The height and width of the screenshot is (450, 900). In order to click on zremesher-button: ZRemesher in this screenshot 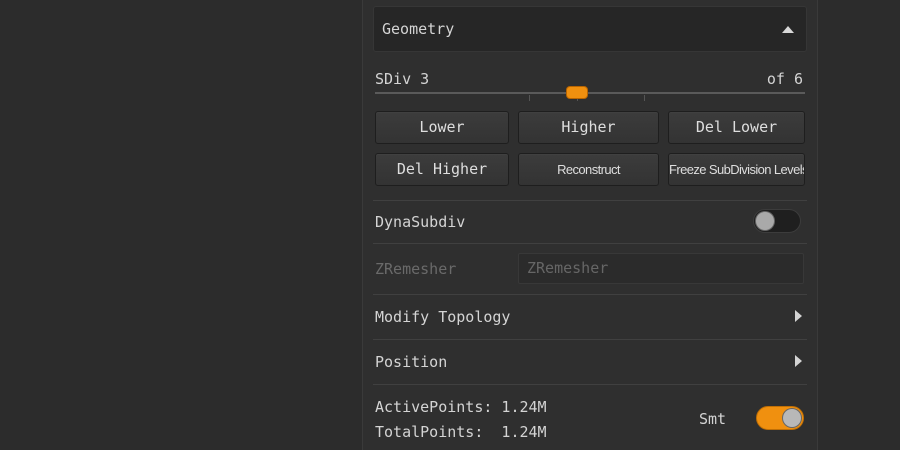, I will do `click(661, 268)`.